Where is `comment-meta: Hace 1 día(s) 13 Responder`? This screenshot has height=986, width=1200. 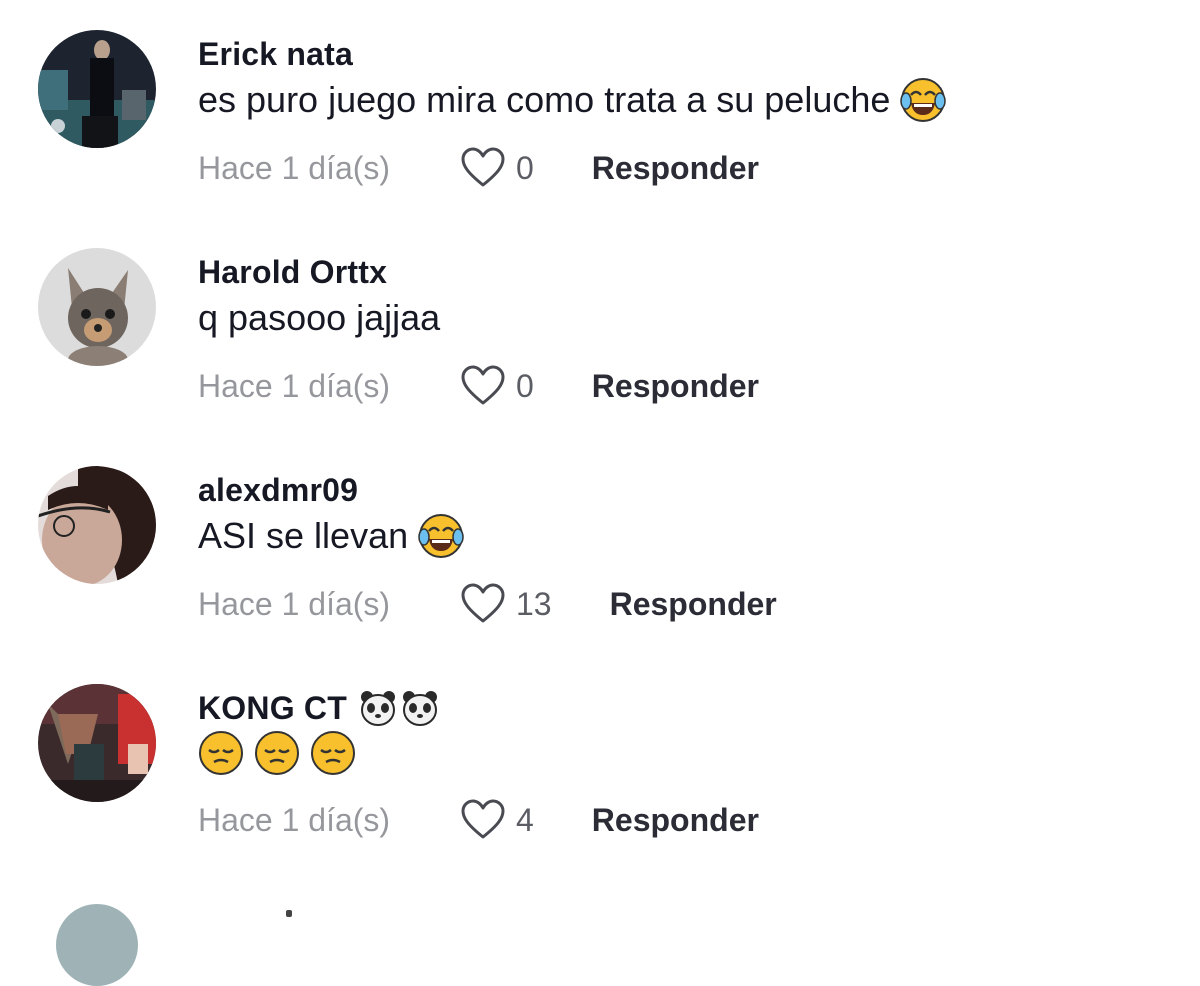 comment-meta: Hace 1 día(s) 13 Responder is located at coordinates (487, 604).